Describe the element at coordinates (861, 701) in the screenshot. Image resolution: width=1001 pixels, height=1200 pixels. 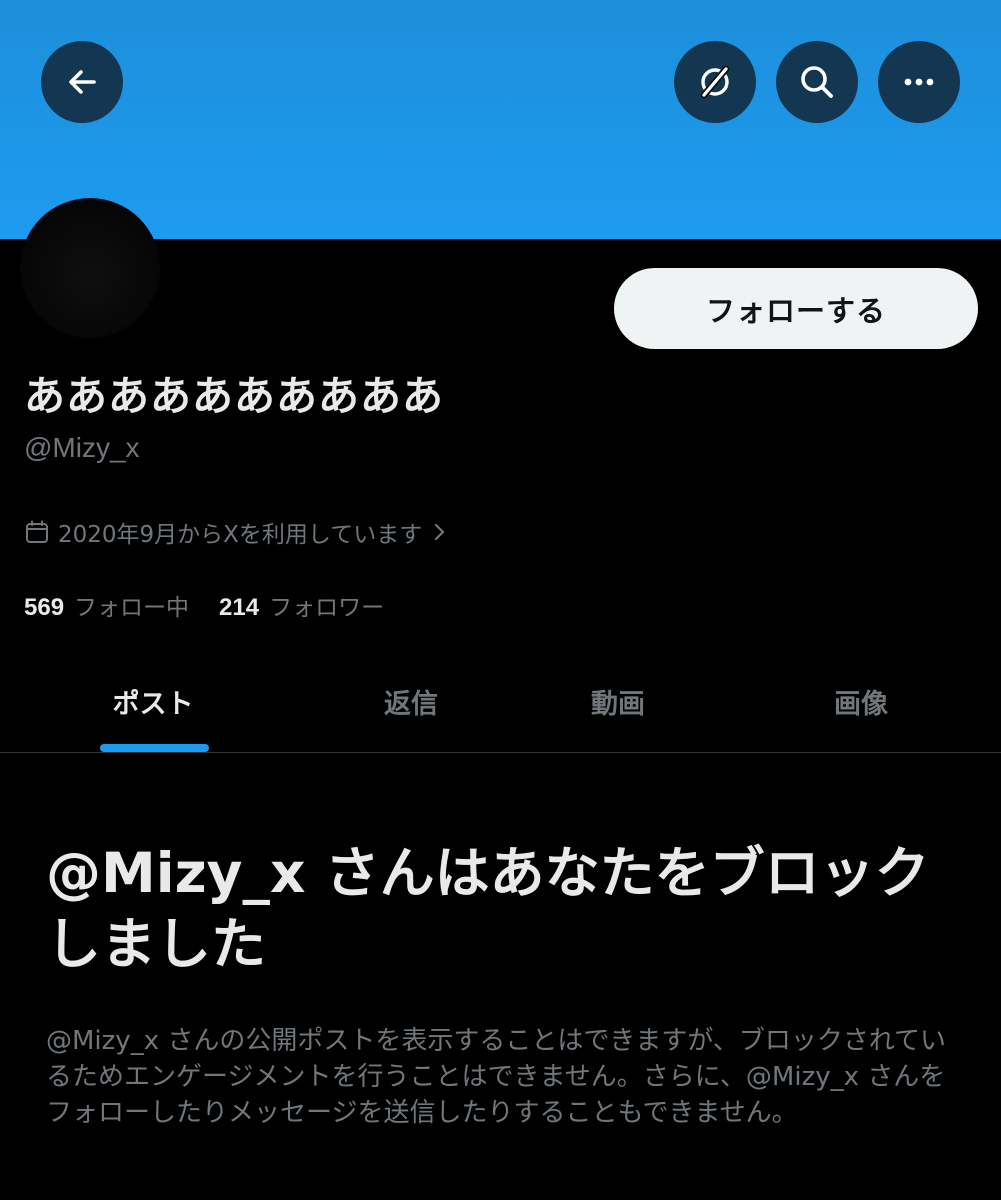
I see `tab-images: 画像` at that location.